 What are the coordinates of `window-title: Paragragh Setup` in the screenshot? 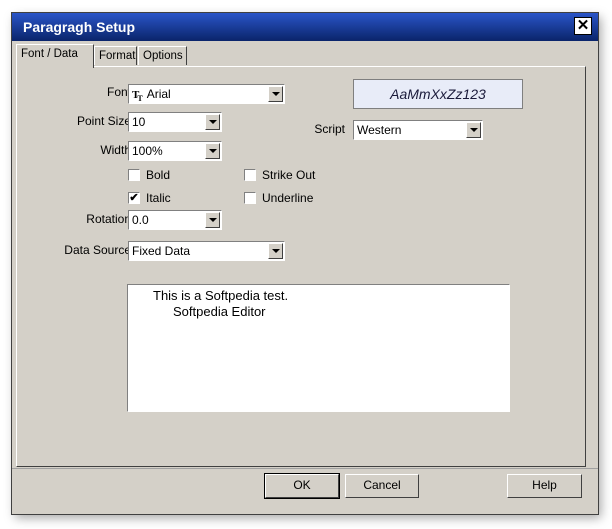 It's located at (79, 27).